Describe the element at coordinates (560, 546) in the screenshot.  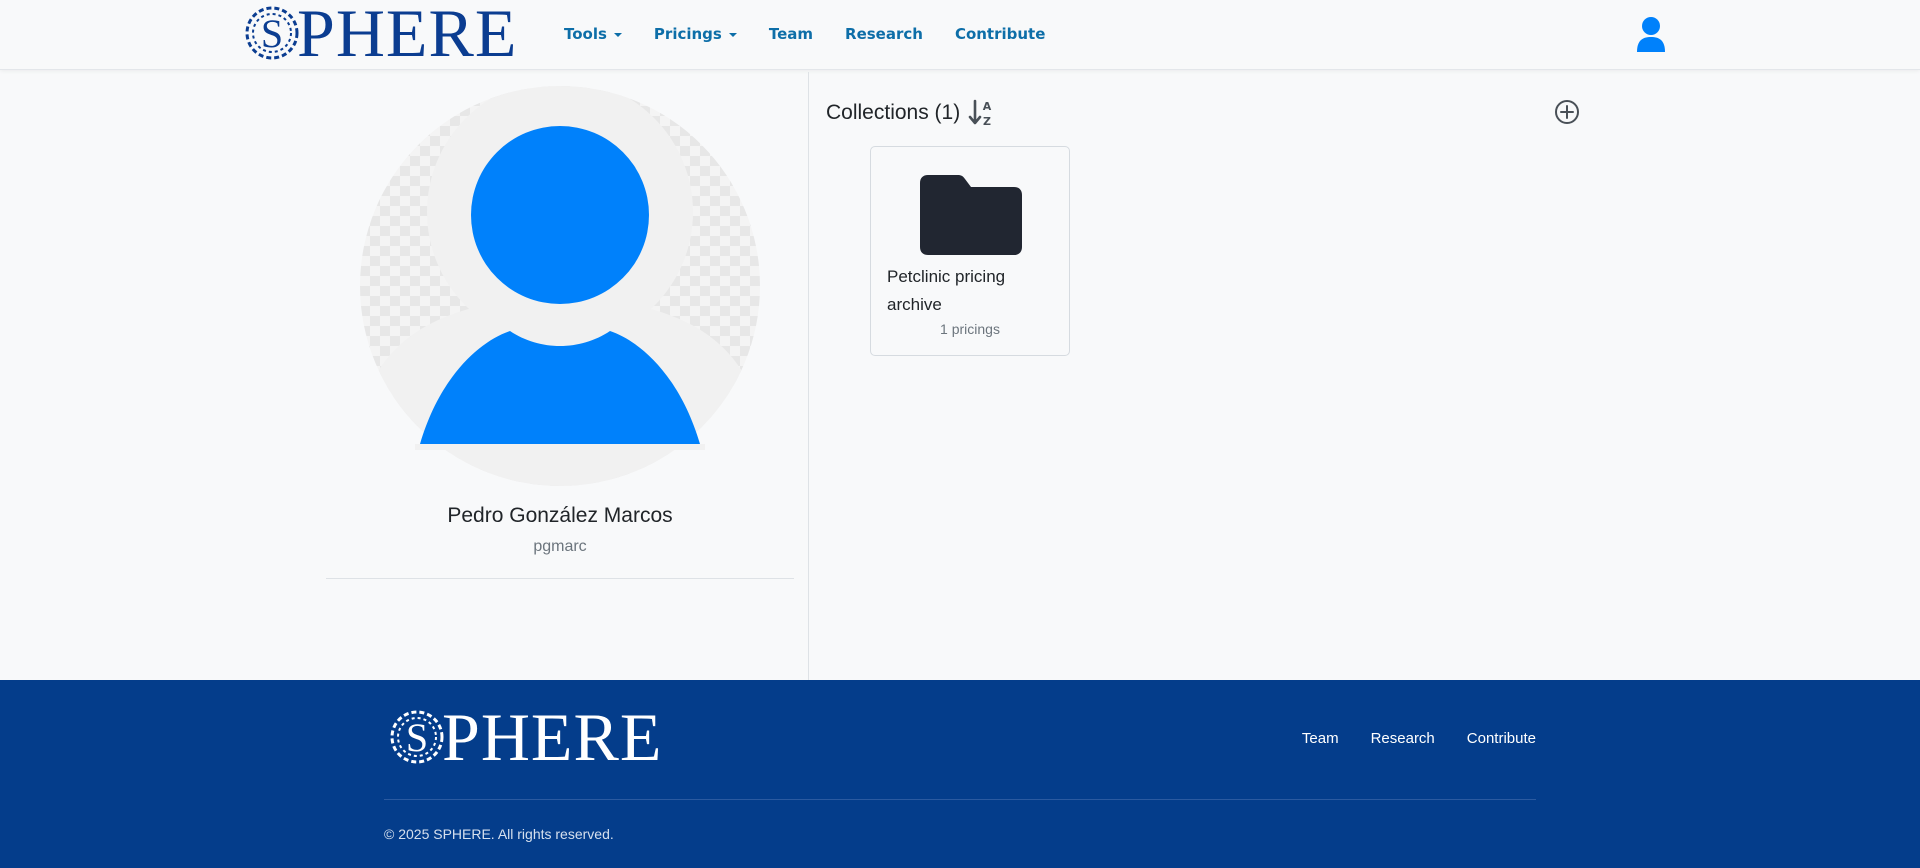
I see `profile-username: pgmarc` at that location.